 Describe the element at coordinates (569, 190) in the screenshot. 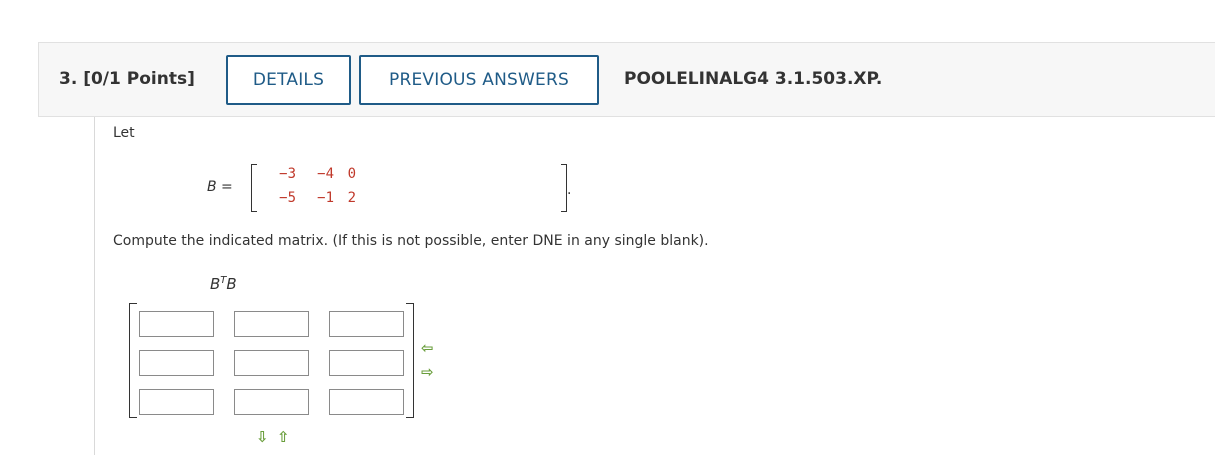

I see `matrix-period: .` at that location.